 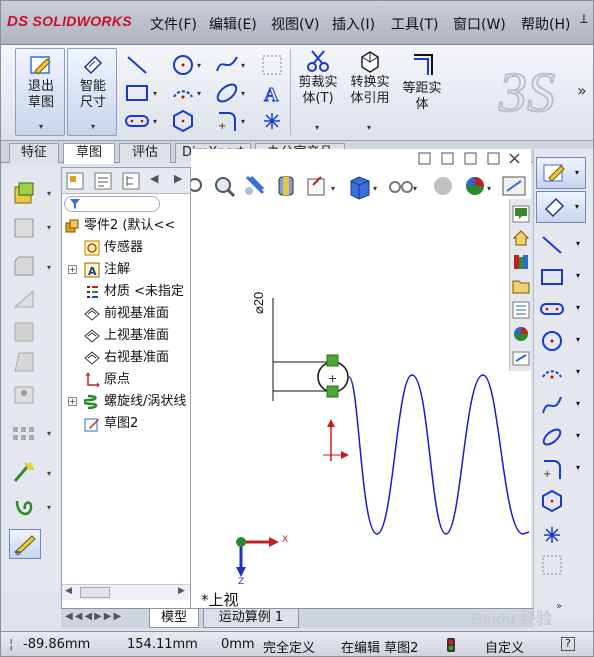 I want to click on tree-item-sketch2: 草图2, so click(x=126, y=424).